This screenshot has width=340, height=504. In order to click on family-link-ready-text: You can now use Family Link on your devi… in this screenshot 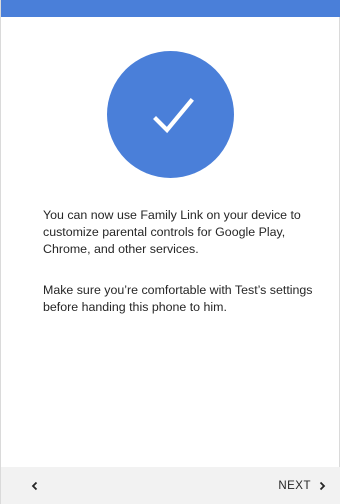, I will do `click(172, 232)`.